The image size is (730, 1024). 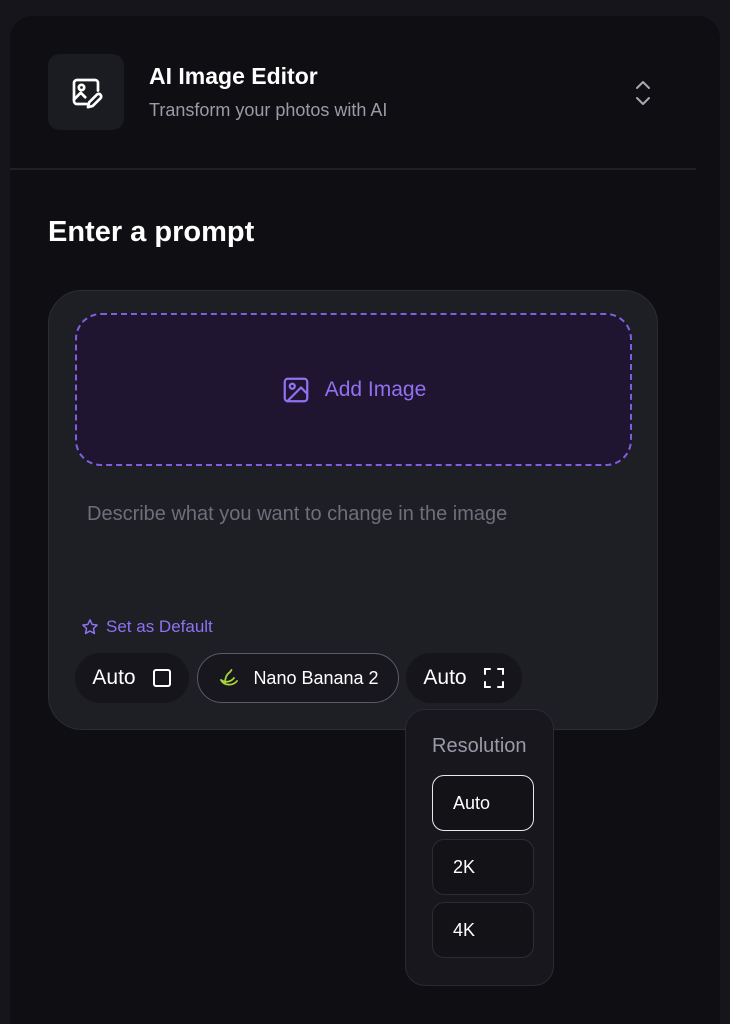 I want to click on star-outline-icon, so click(x=90, y=627).